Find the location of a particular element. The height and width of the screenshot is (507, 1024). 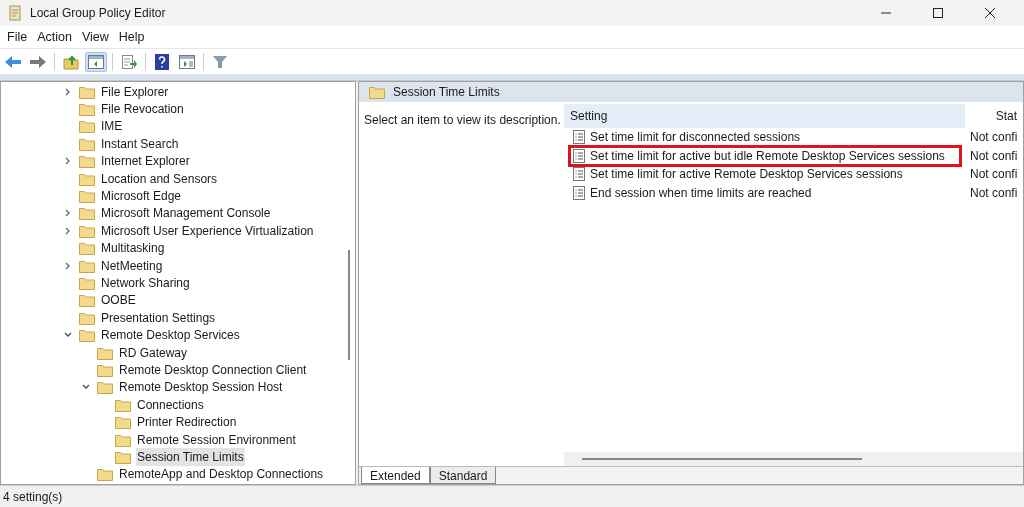

tree-item: File Explorer is located at coordinates (135, 91).